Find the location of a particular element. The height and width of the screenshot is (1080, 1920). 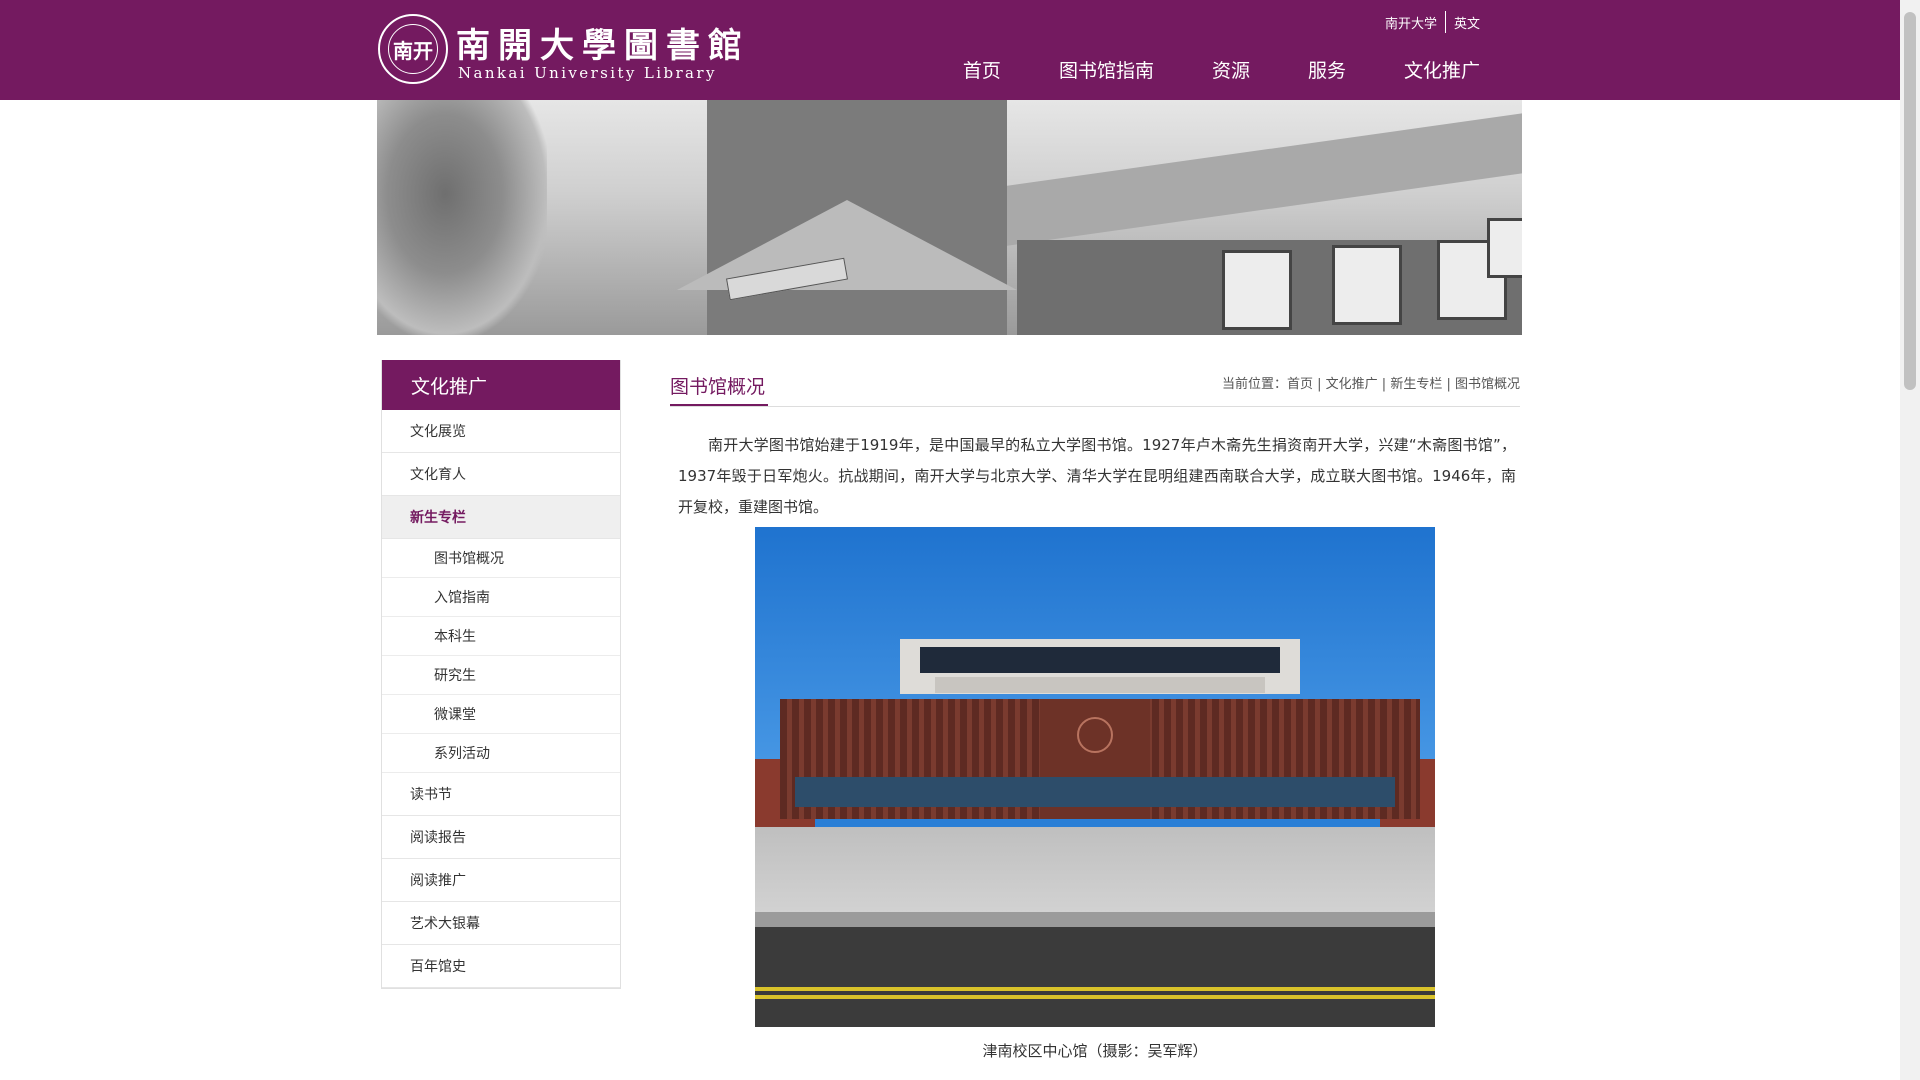

nav-services: 服务 is located at coordinates (1327, 69).